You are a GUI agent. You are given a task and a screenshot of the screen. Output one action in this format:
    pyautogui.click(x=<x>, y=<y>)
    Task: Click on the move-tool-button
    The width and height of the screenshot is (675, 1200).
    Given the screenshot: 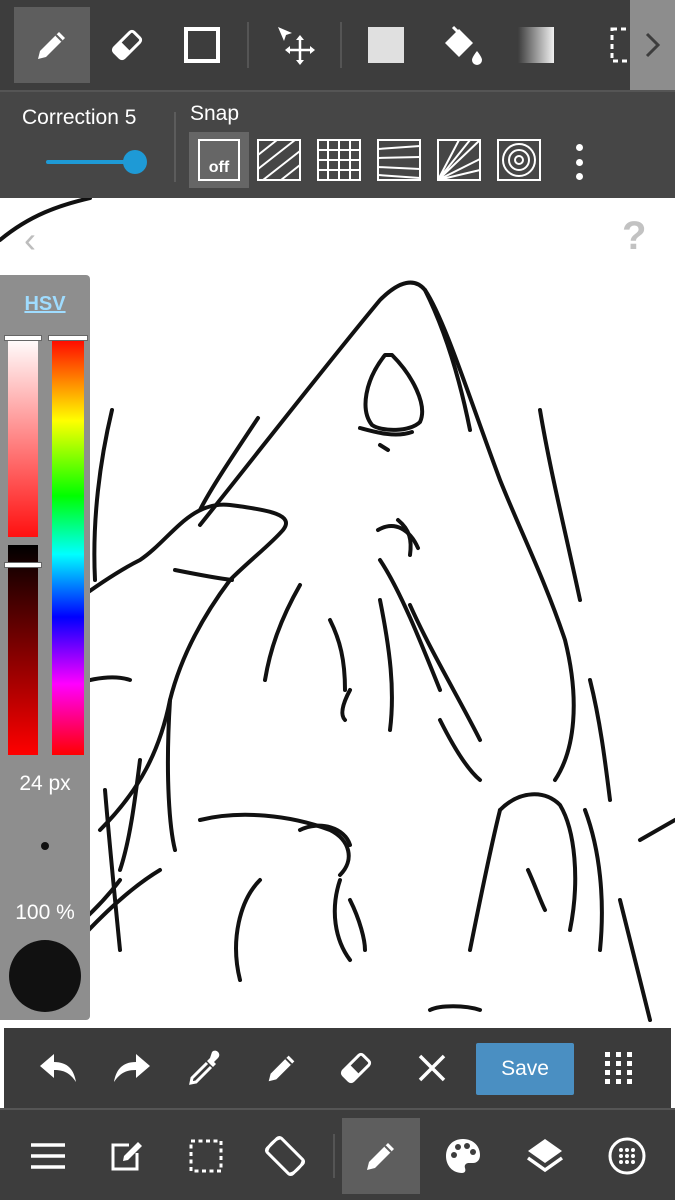 What is the action you would take?
    pyautogui.click(x=296, y=45)
    